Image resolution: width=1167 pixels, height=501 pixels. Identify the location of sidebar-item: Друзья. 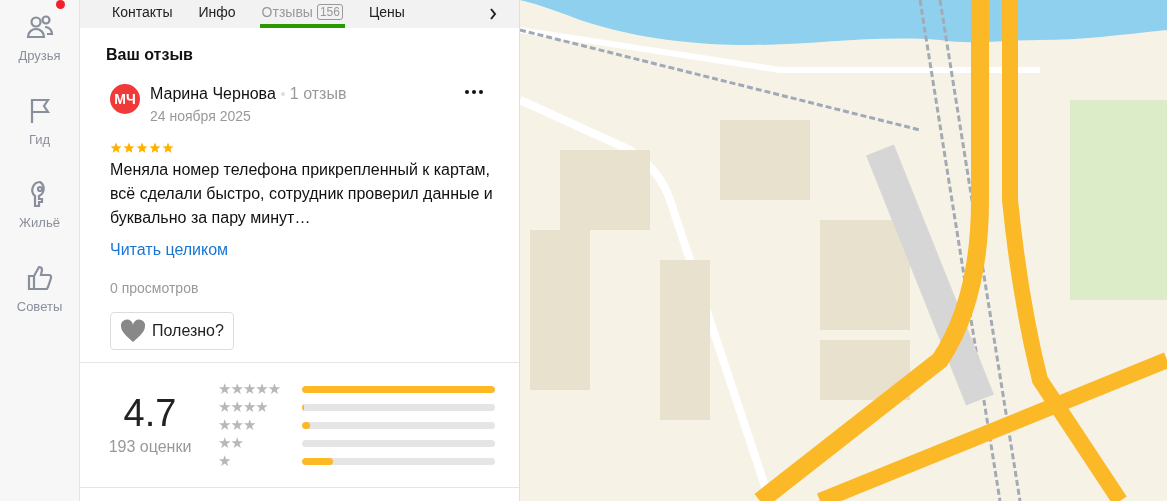
(39, 39).